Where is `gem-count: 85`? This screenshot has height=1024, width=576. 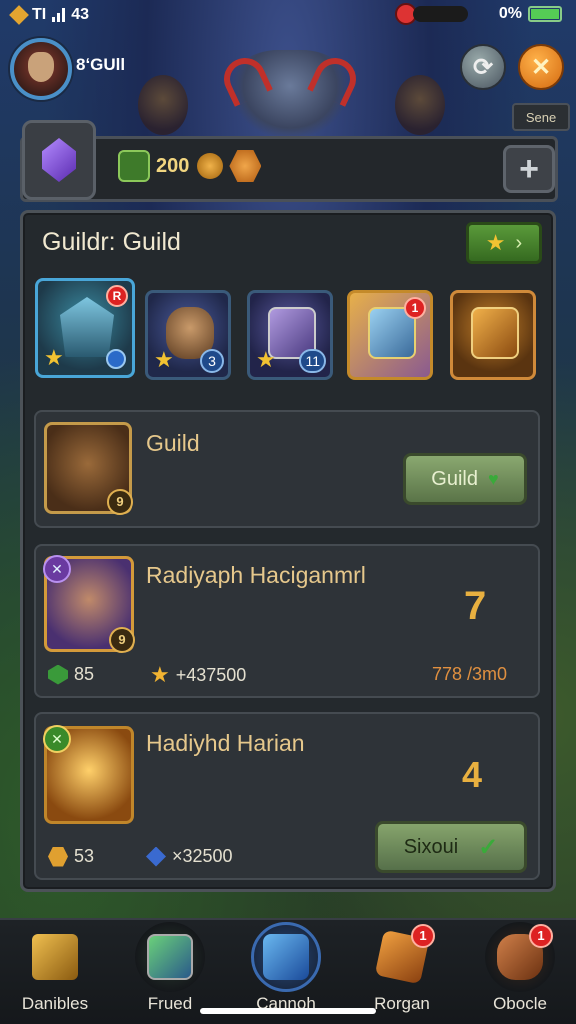
gem-count: 85 is located at coordinates (84, 674).